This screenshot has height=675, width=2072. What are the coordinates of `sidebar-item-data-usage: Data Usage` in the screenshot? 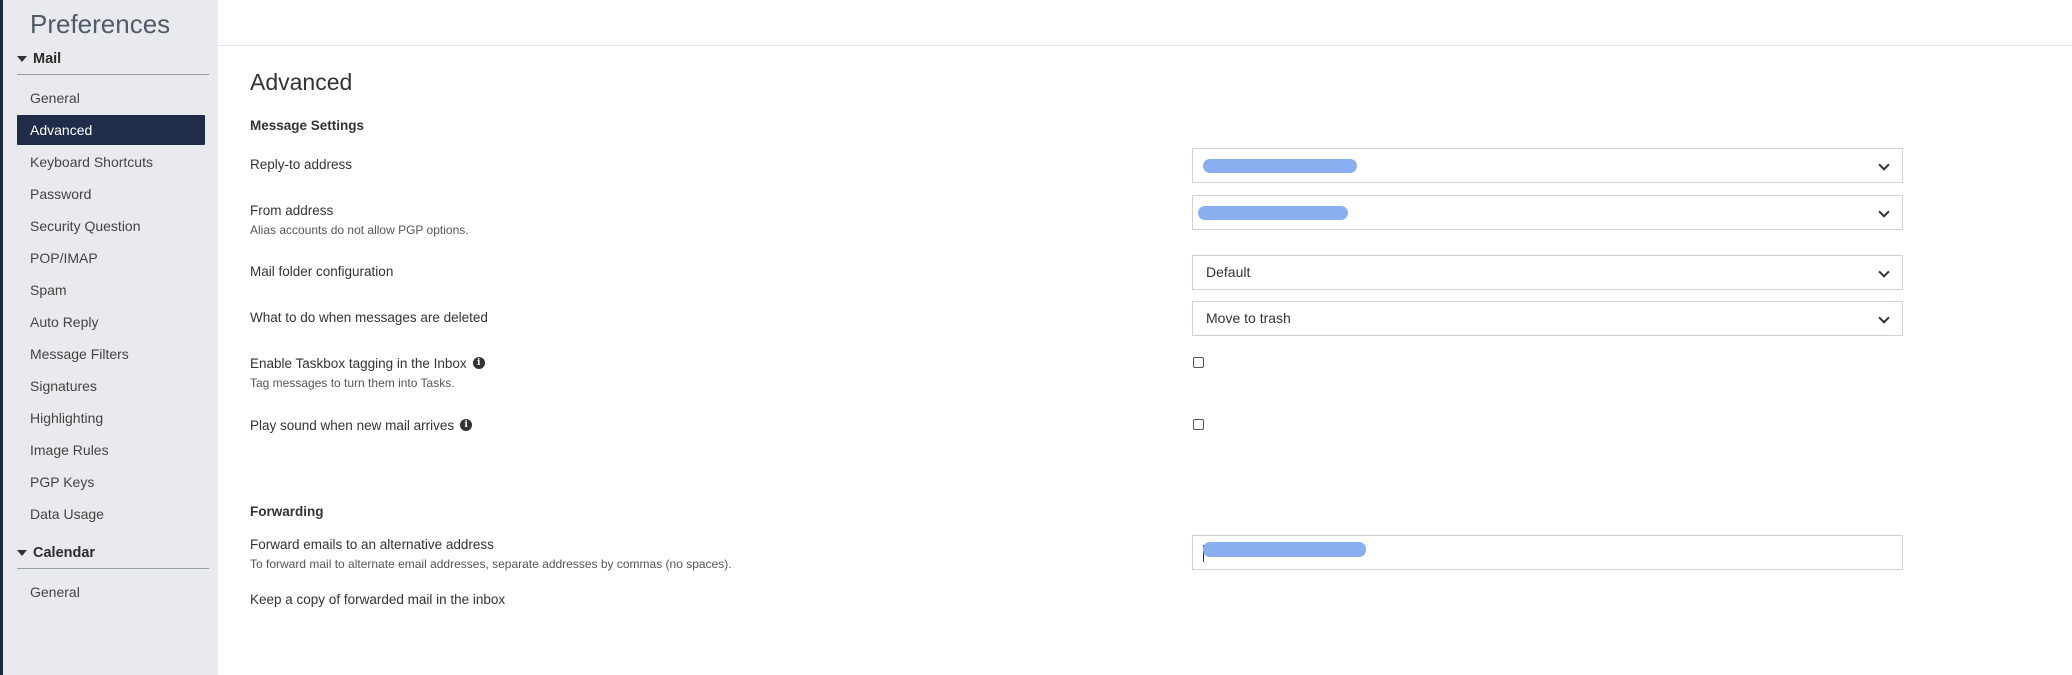 It's located at (111, 514).